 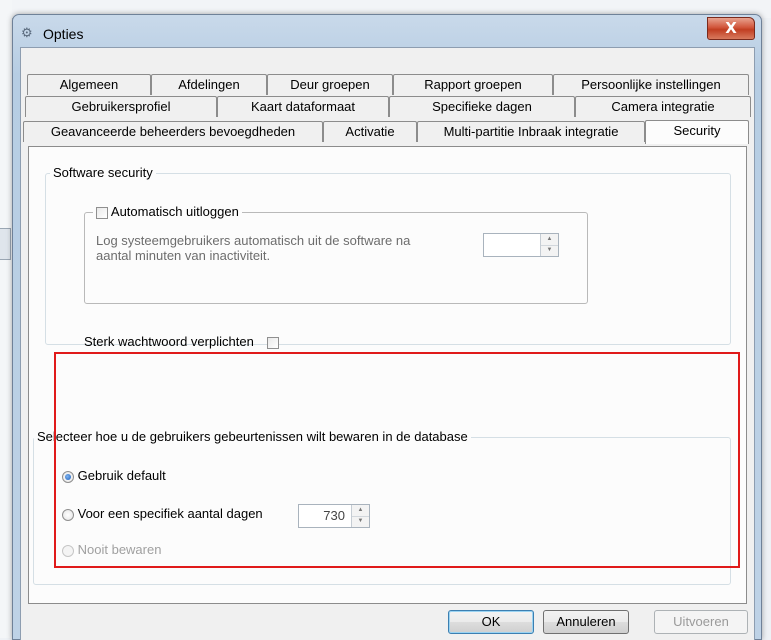 I want to click on settings-gear-icon: ⚙, so click(x=27, y=32).